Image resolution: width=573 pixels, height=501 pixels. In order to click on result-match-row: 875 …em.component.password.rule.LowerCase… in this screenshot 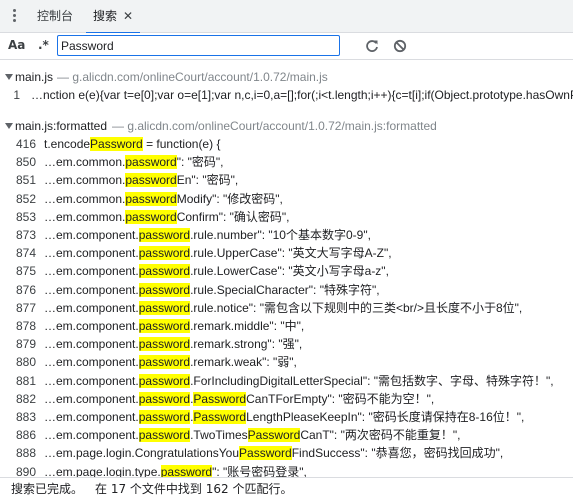, I will do `click(286, 271)`.